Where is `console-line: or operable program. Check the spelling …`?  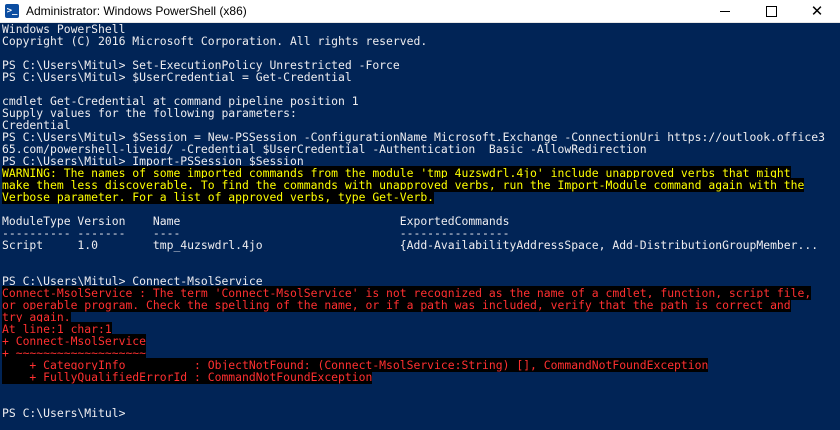
console-line: or operable program. Check the spelling … is located at coordinates (421, 305).